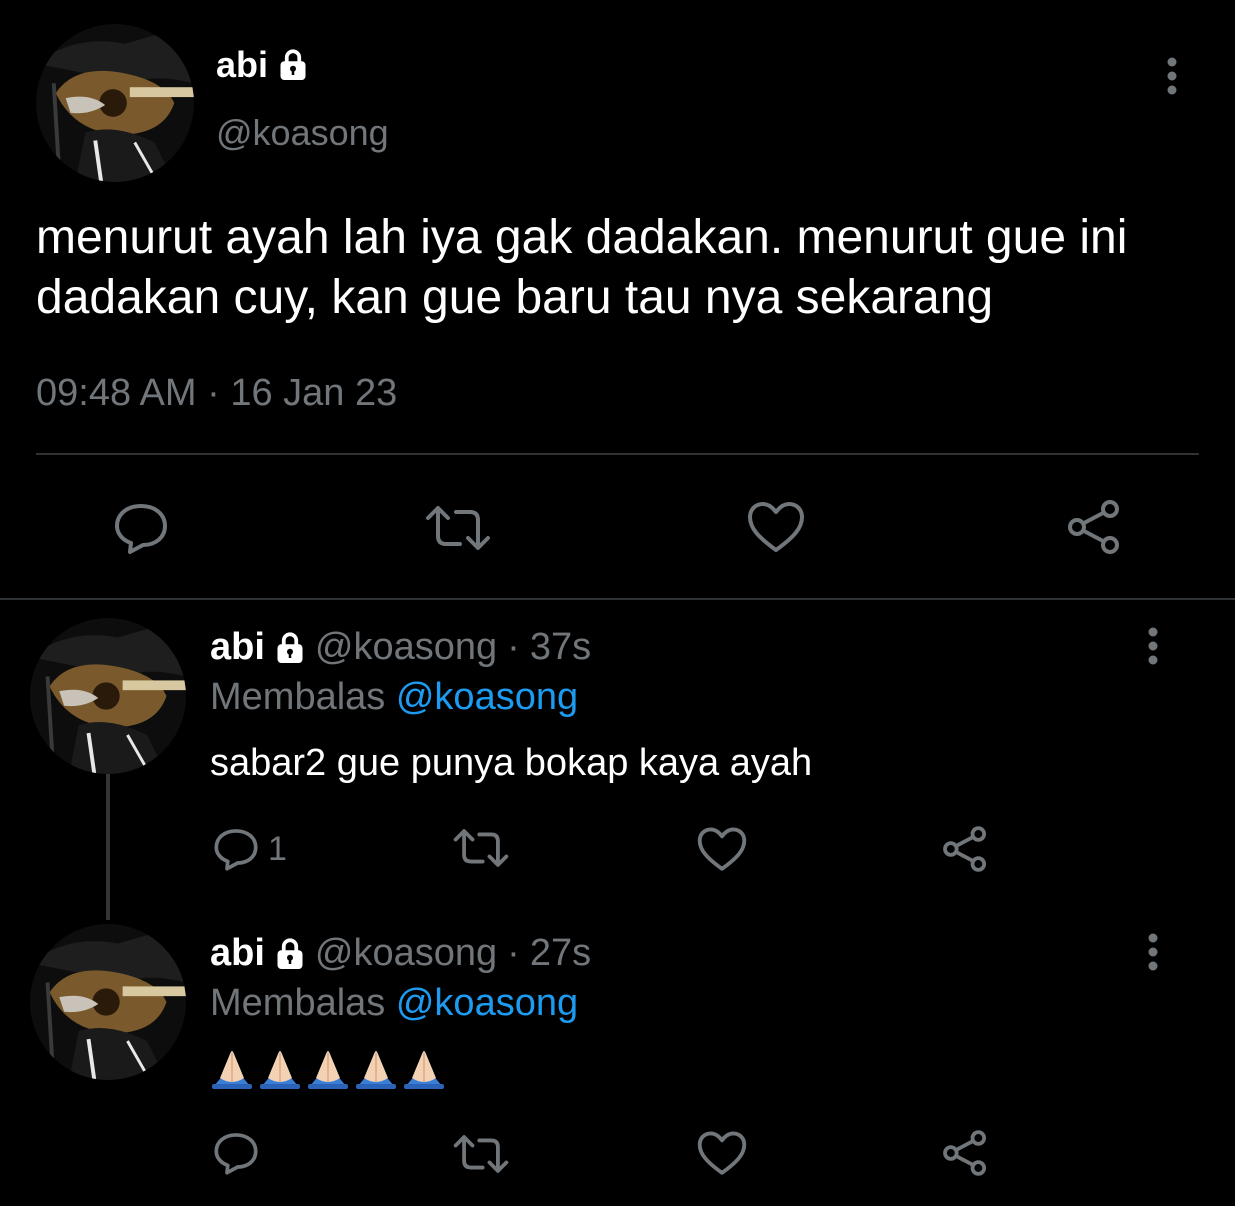 The image size is (1235, 1206). Describe the element at coordinates (277, 848) in the screenshot. I see `reply-count: 1` at that location.